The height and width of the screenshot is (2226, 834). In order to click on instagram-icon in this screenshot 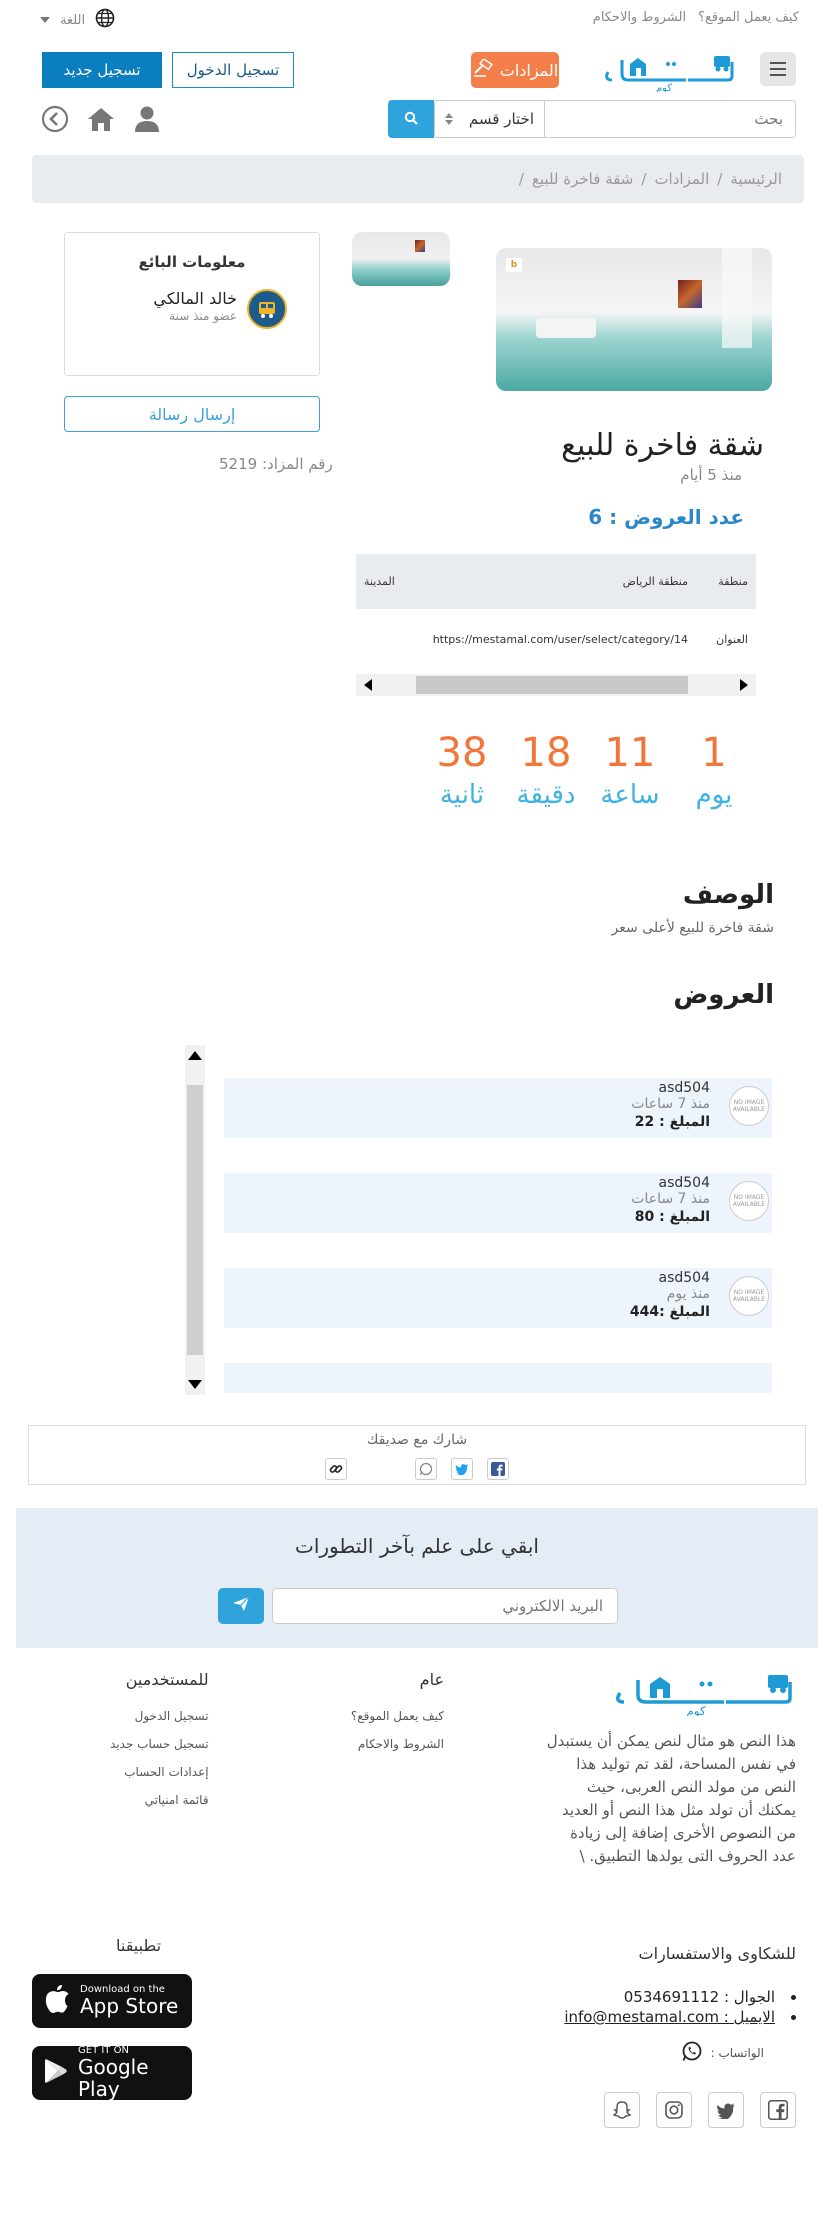, I will do `click(674, 2110)`.